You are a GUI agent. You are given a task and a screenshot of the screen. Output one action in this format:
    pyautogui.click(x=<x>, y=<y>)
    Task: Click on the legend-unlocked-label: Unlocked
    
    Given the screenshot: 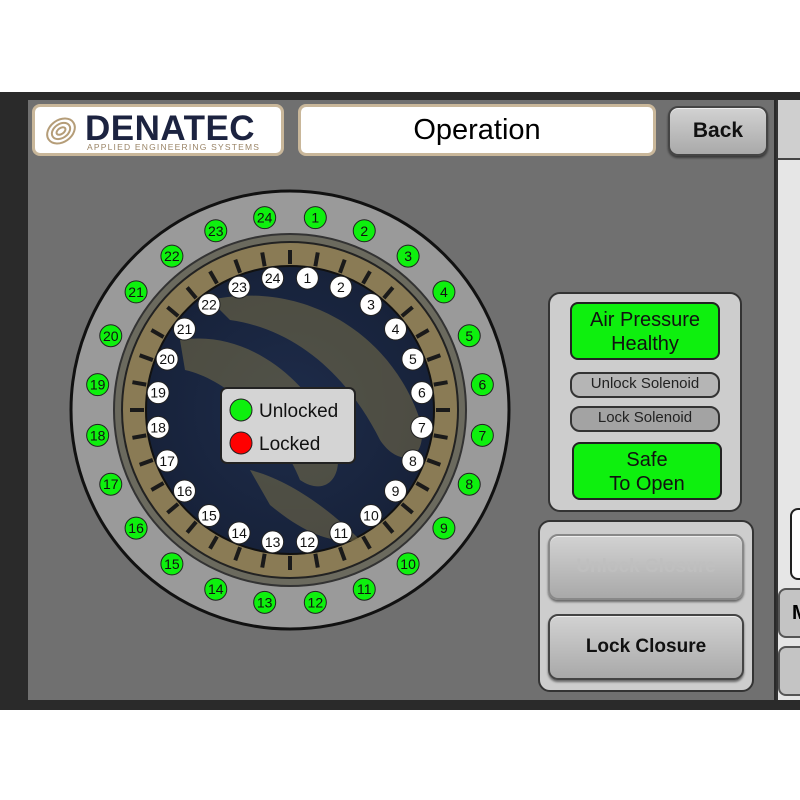 What is the action you would take?
    pyautogui.click(x=298, y=411)
    